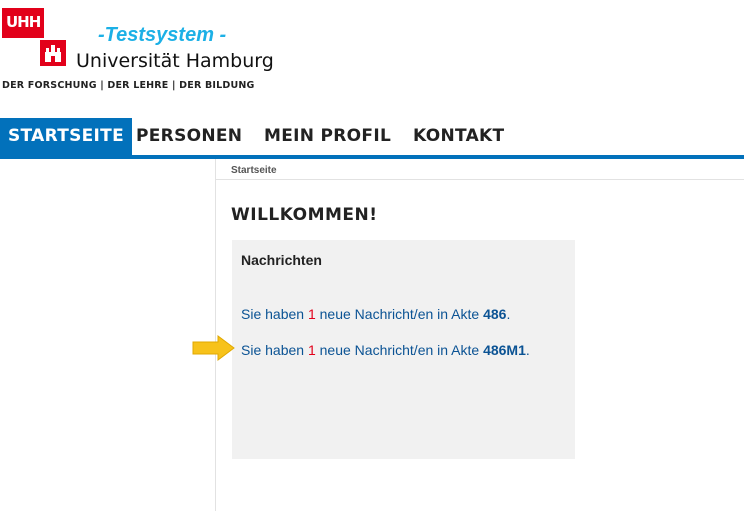 The image size is (744, 511). What do you see at coordinates (504, 350) in the screenshot?
I see `akte-link: 486M1` at bounding box center [504, 350].